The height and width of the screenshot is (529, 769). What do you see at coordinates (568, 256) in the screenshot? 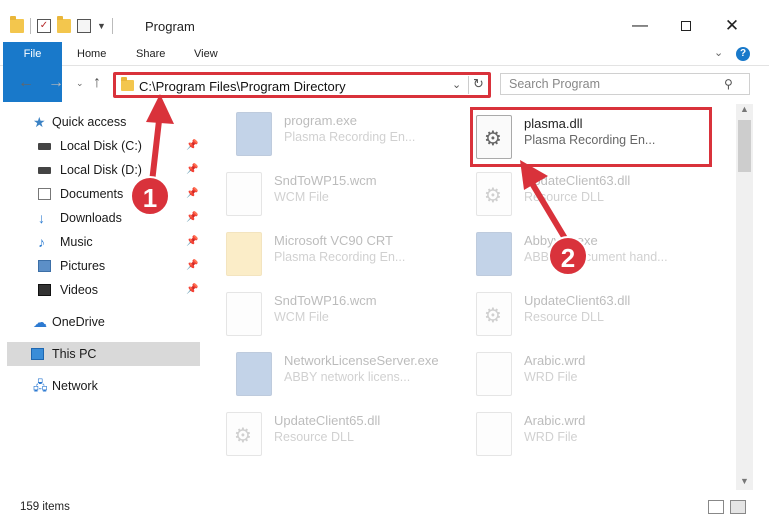
I see `callout-badge-2: 2` at bounding box center [568, 256].